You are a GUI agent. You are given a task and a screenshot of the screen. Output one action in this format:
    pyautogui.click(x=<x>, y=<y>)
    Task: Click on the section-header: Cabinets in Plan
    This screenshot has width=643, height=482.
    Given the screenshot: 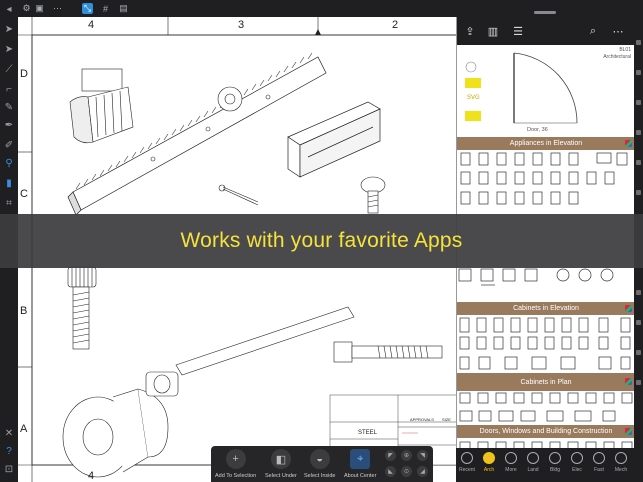 What is the action you would take?
    pyautogui.click(x=545, y=382)
    